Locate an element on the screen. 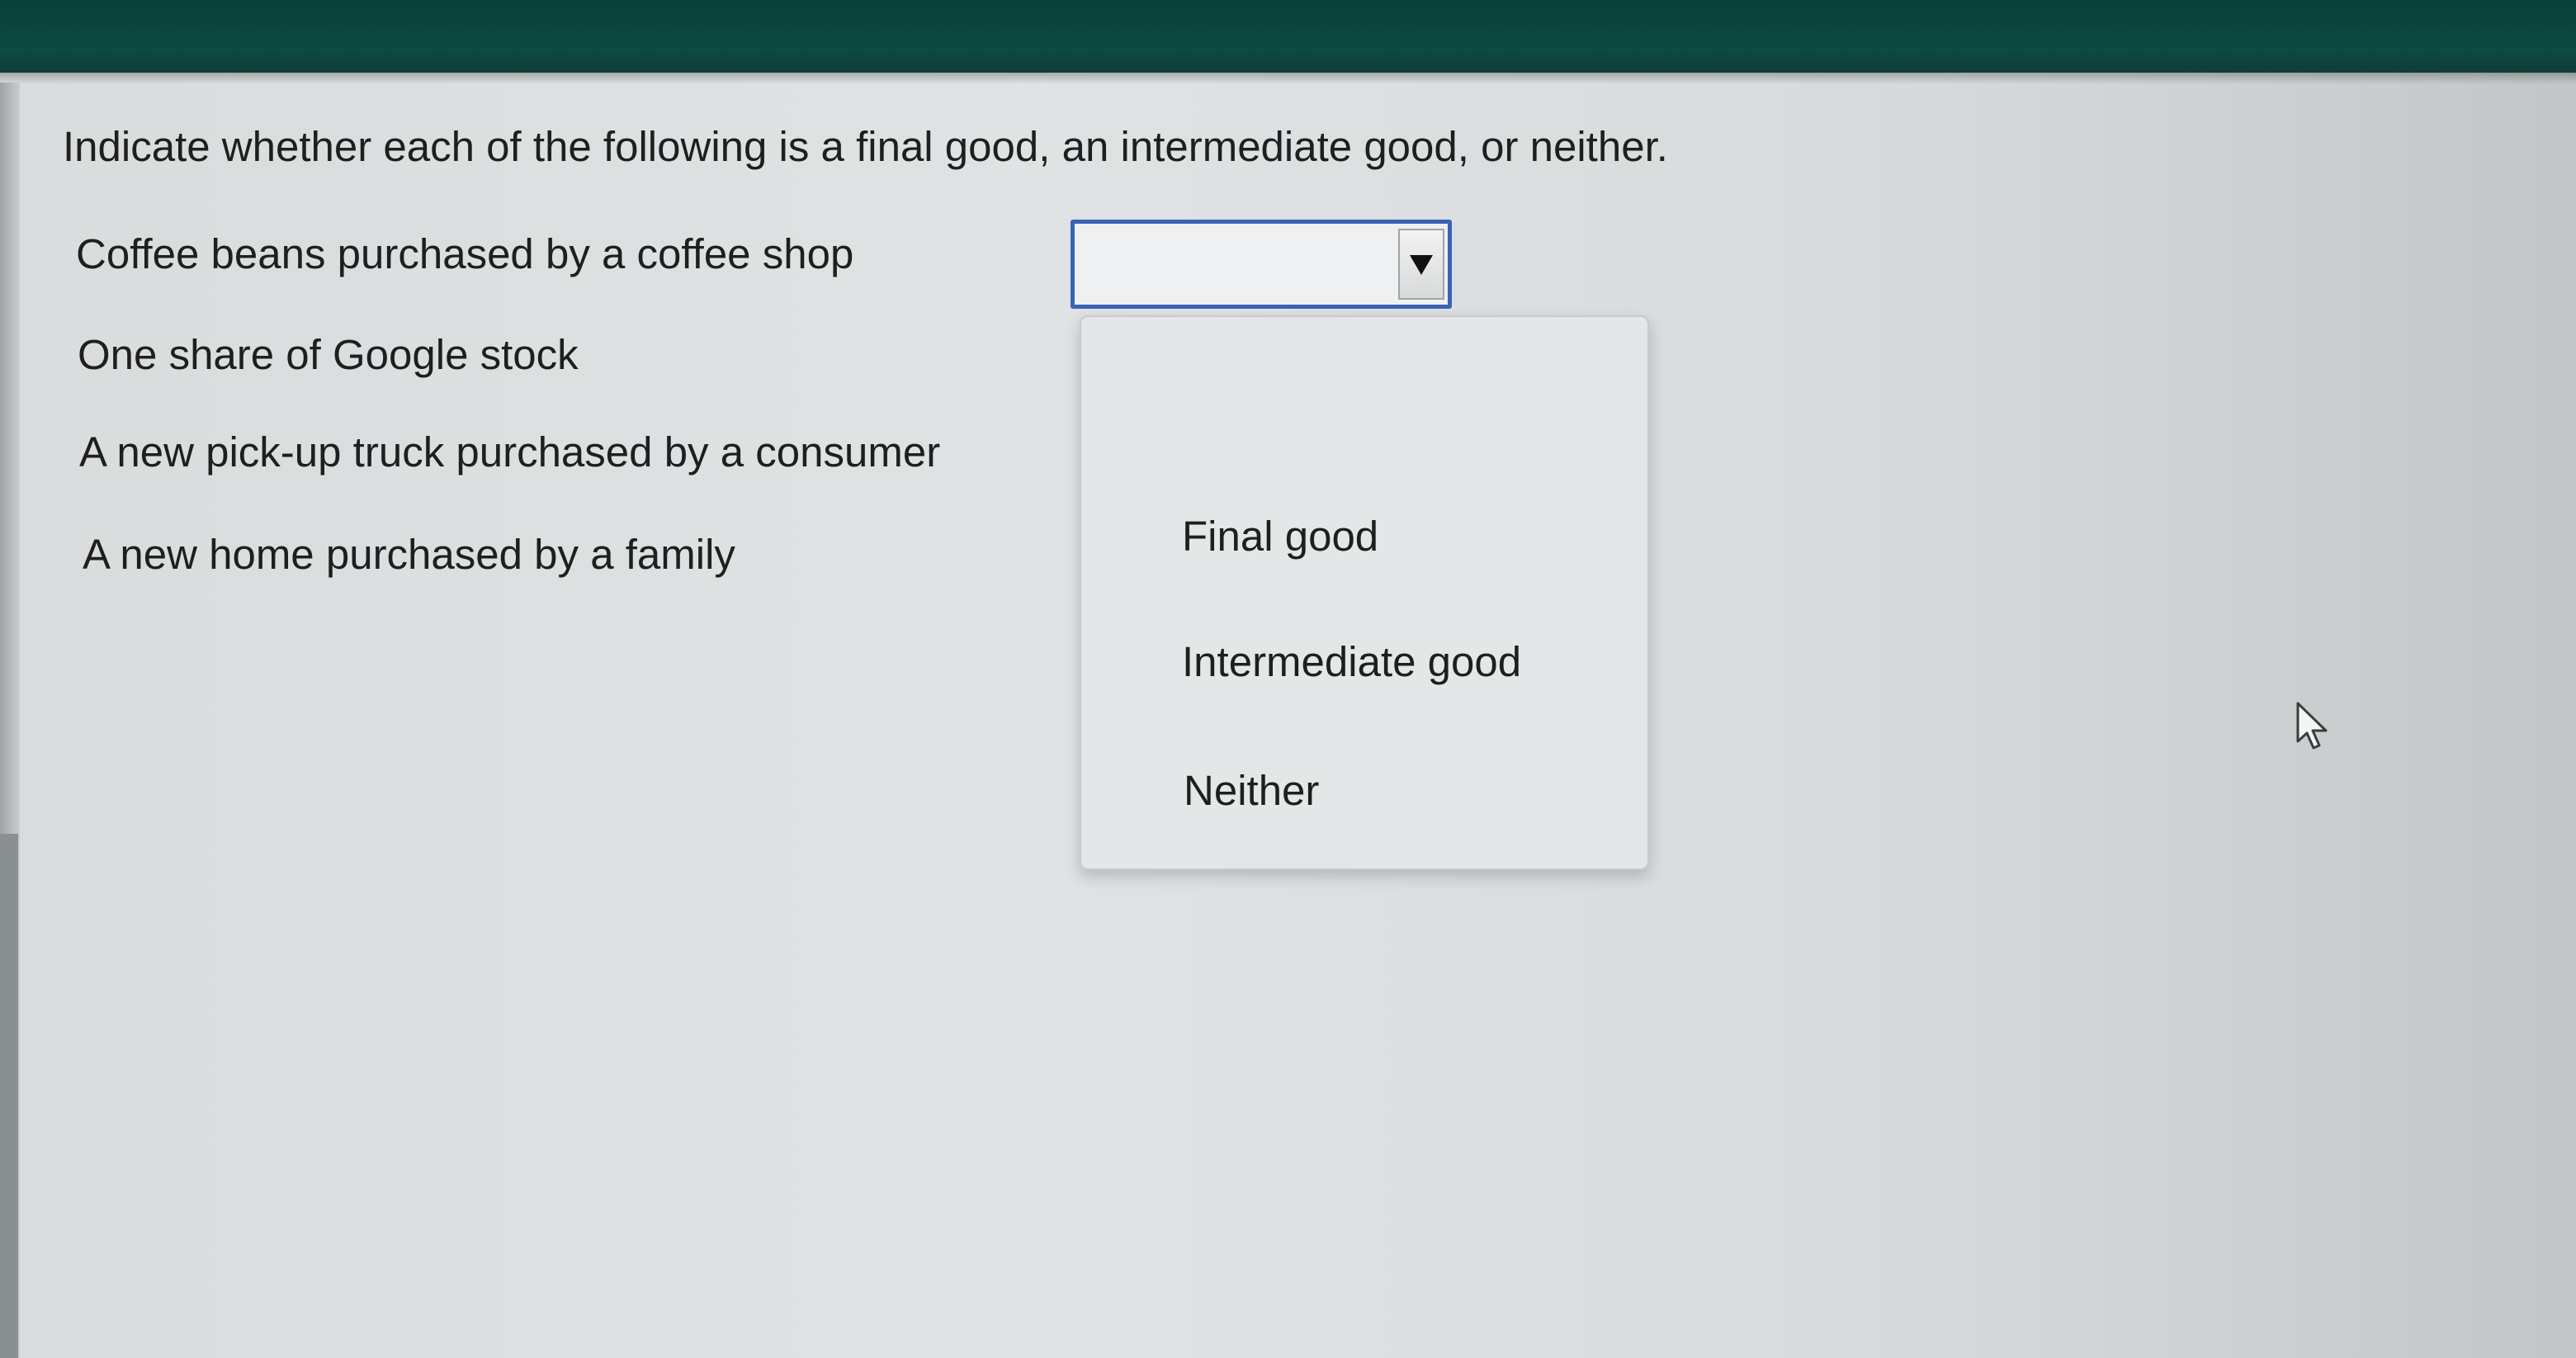 Image resolution: width=2576 pixels, height=1358 pixels. triangle-down-icon is located at coordinates (1421, 265).